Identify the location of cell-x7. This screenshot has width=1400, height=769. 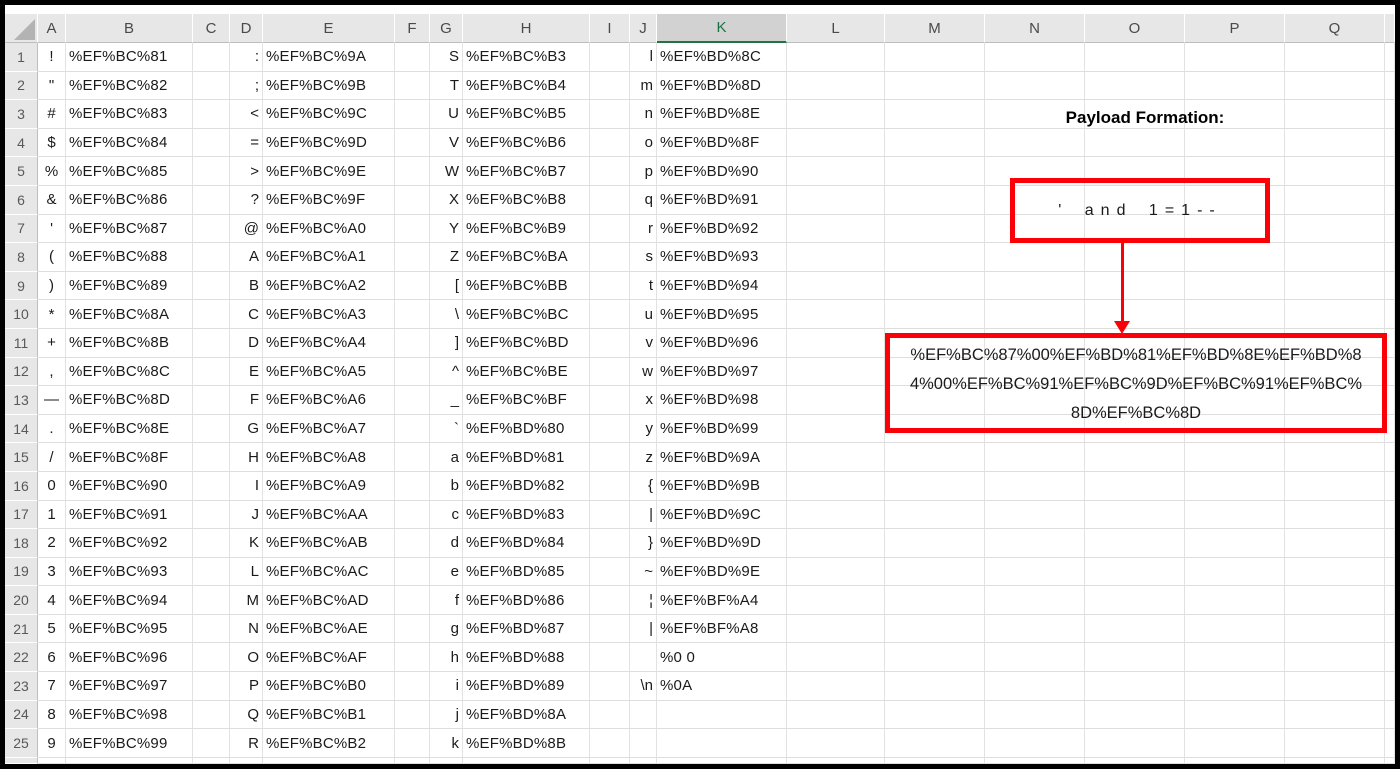
(1390, 229).